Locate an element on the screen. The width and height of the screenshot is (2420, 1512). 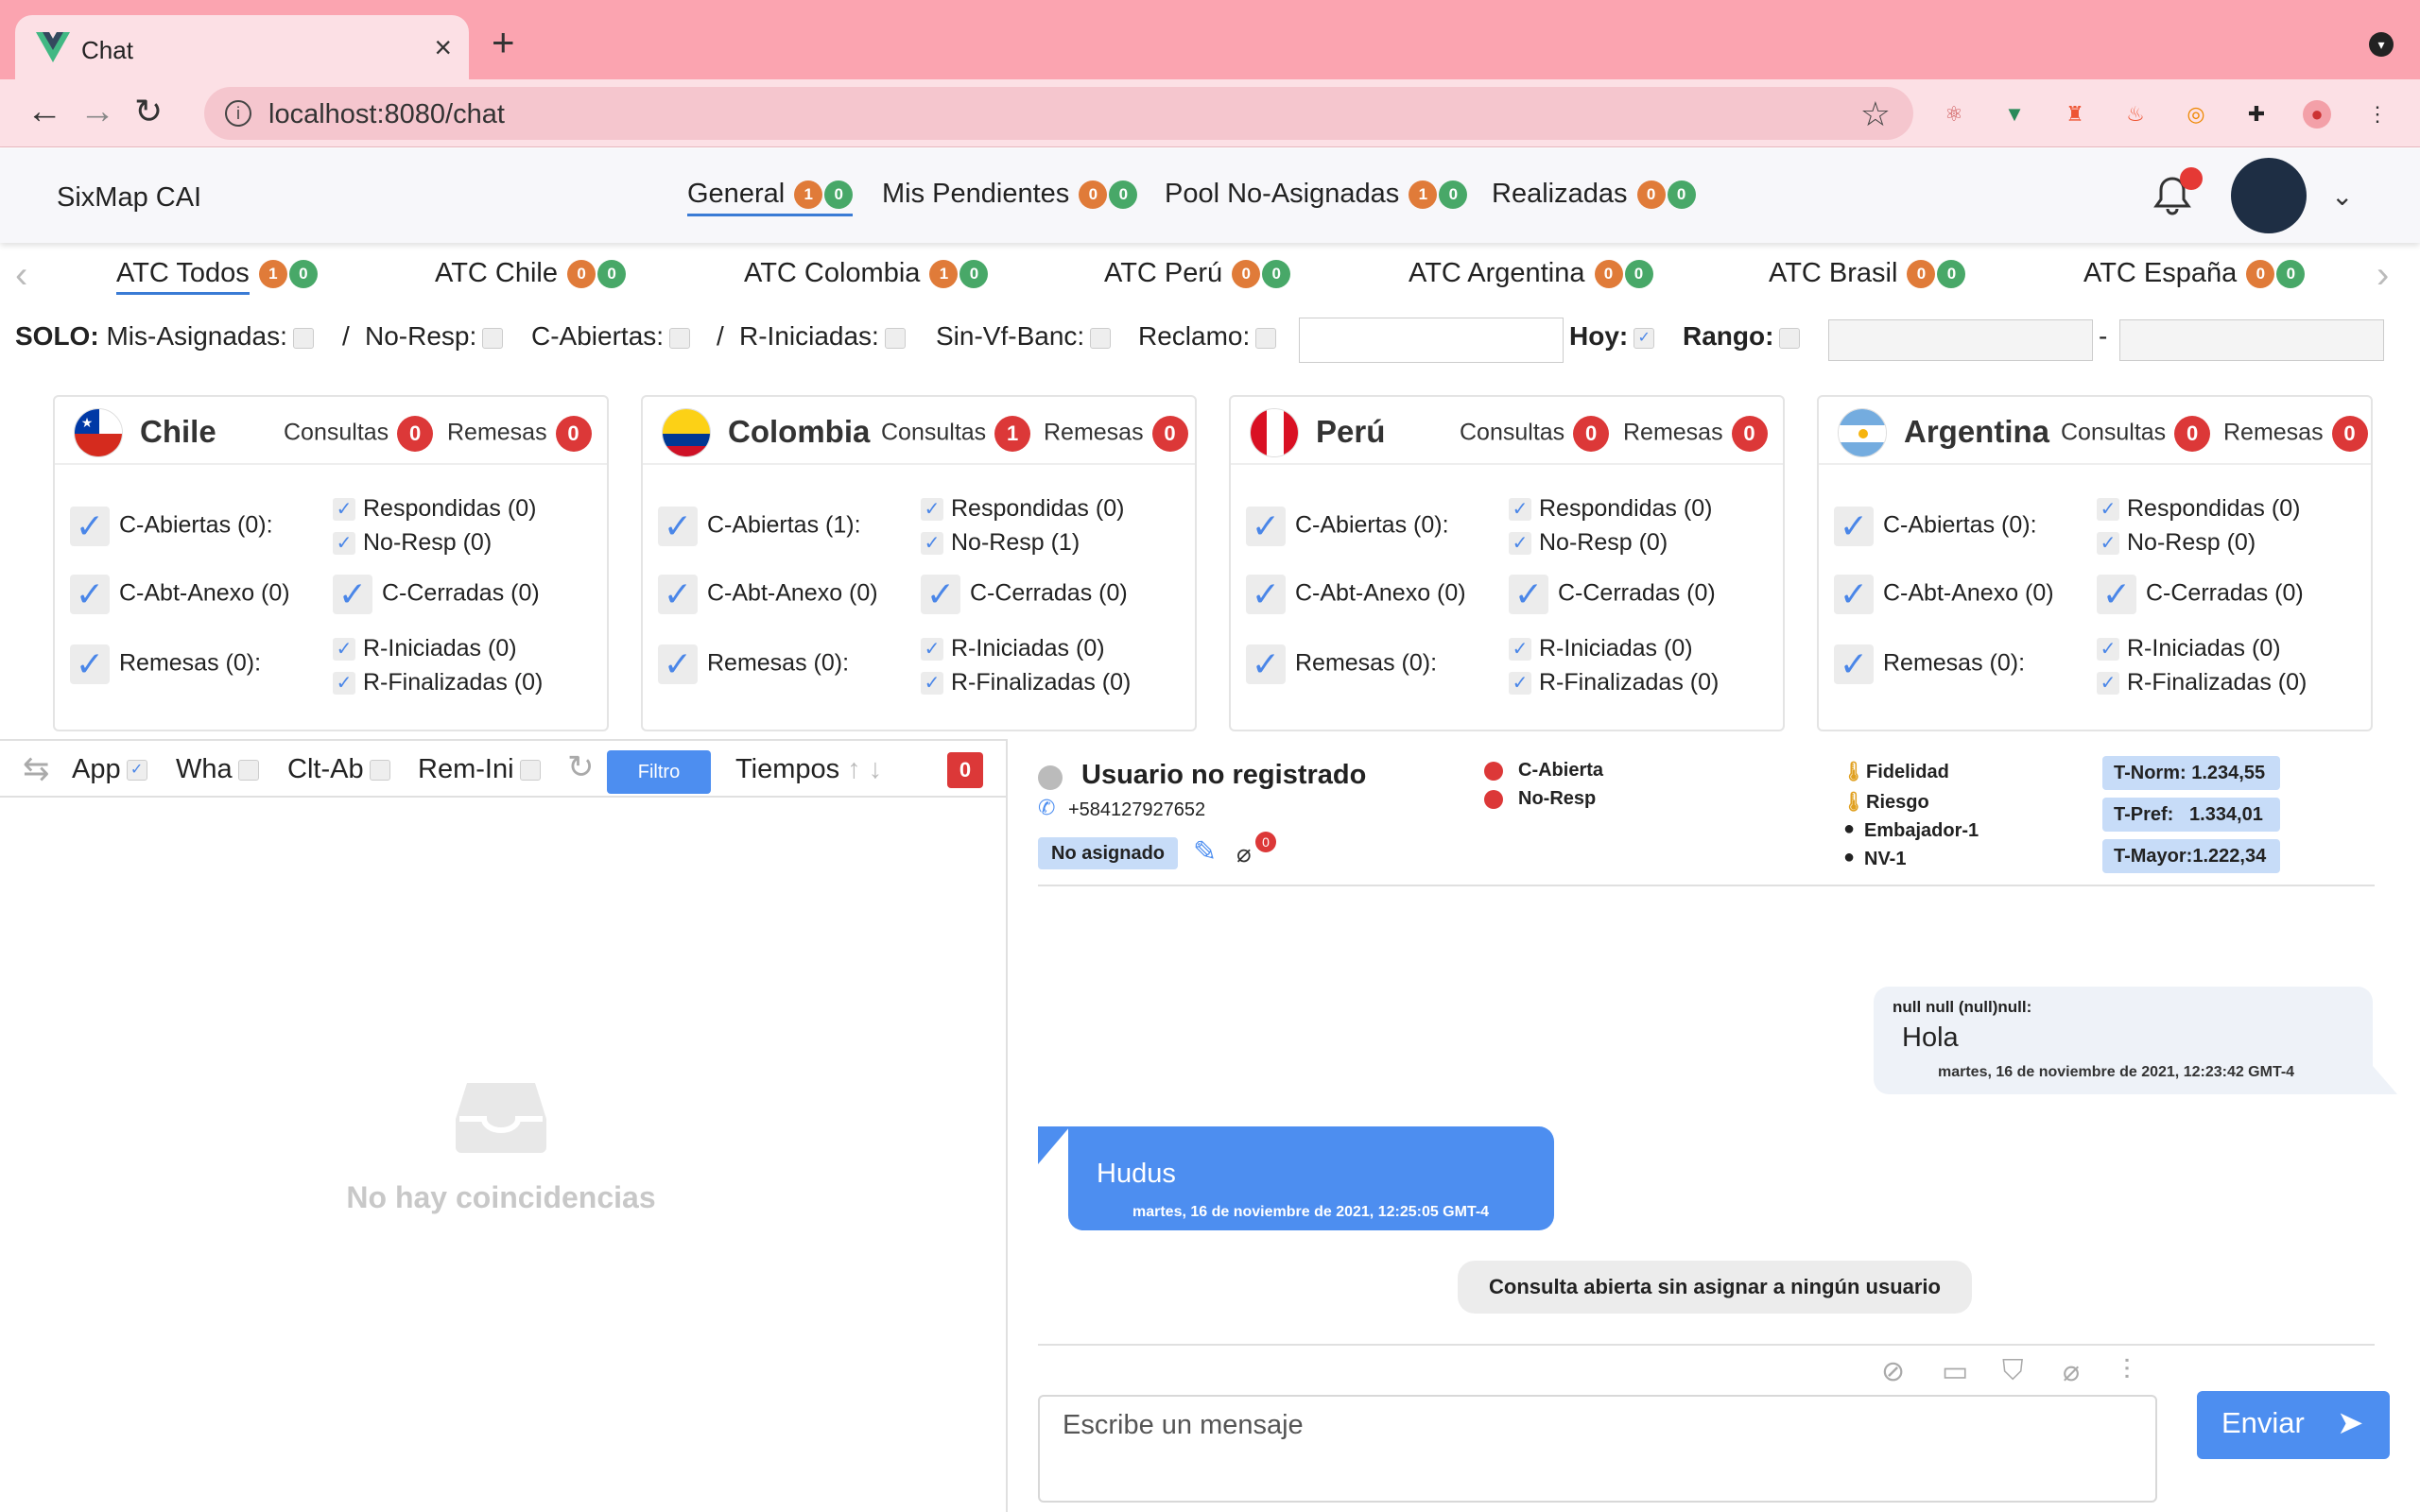
rango-start-input is located at coordinates (1961, 340).